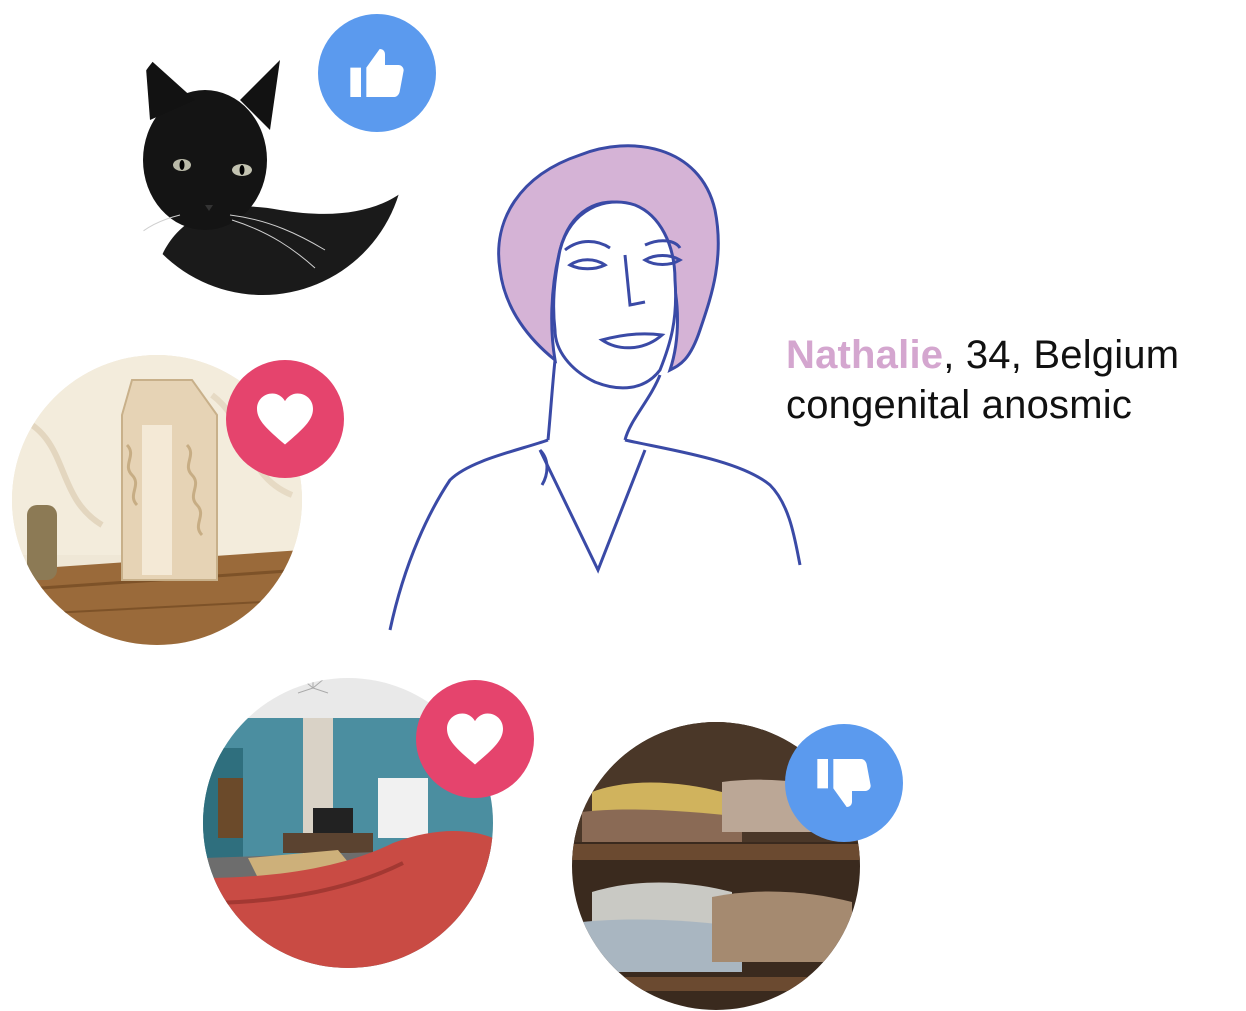  What do you see at coordinates (865, 355) in the screenshot?
I see `person-name: Nathalie` at bounding box center [865, 355].